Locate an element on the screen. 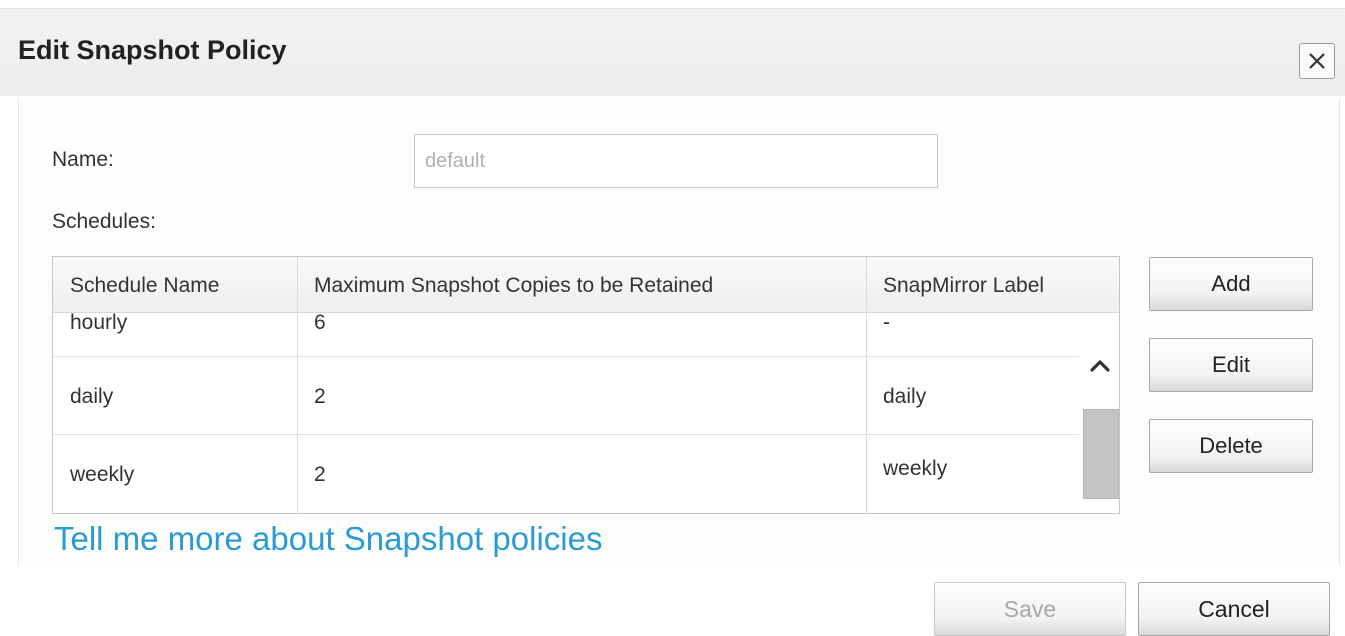 The width and height of the screenshot is (1345, 636). save-button: Save is located at coordinates (1030, 609).